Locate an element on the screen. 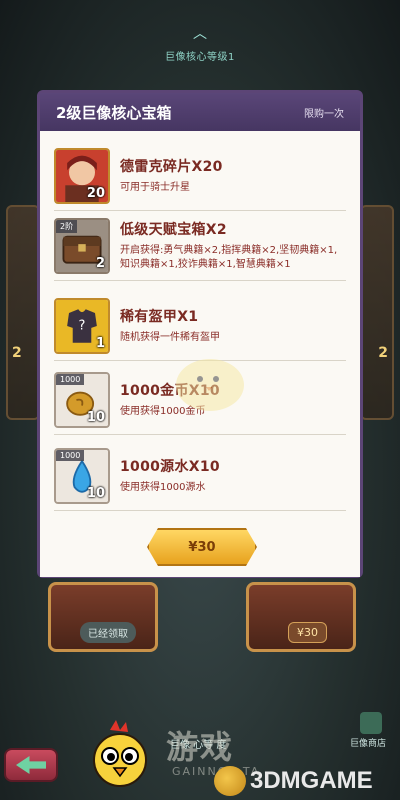 The width and height of the screenshot is (400, 800). buy-button: ¥30 is located at coordinates (202, 547).